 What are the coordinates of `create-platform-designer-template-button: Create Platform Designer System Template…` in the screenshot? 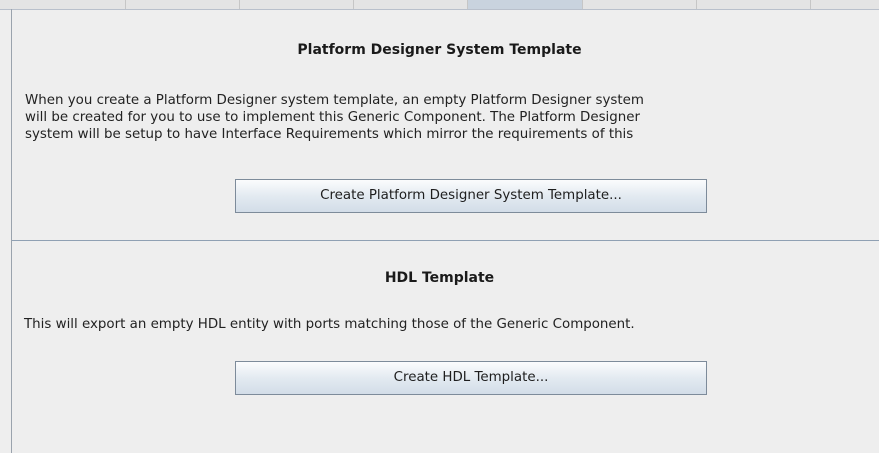 It's located at (471, 196).